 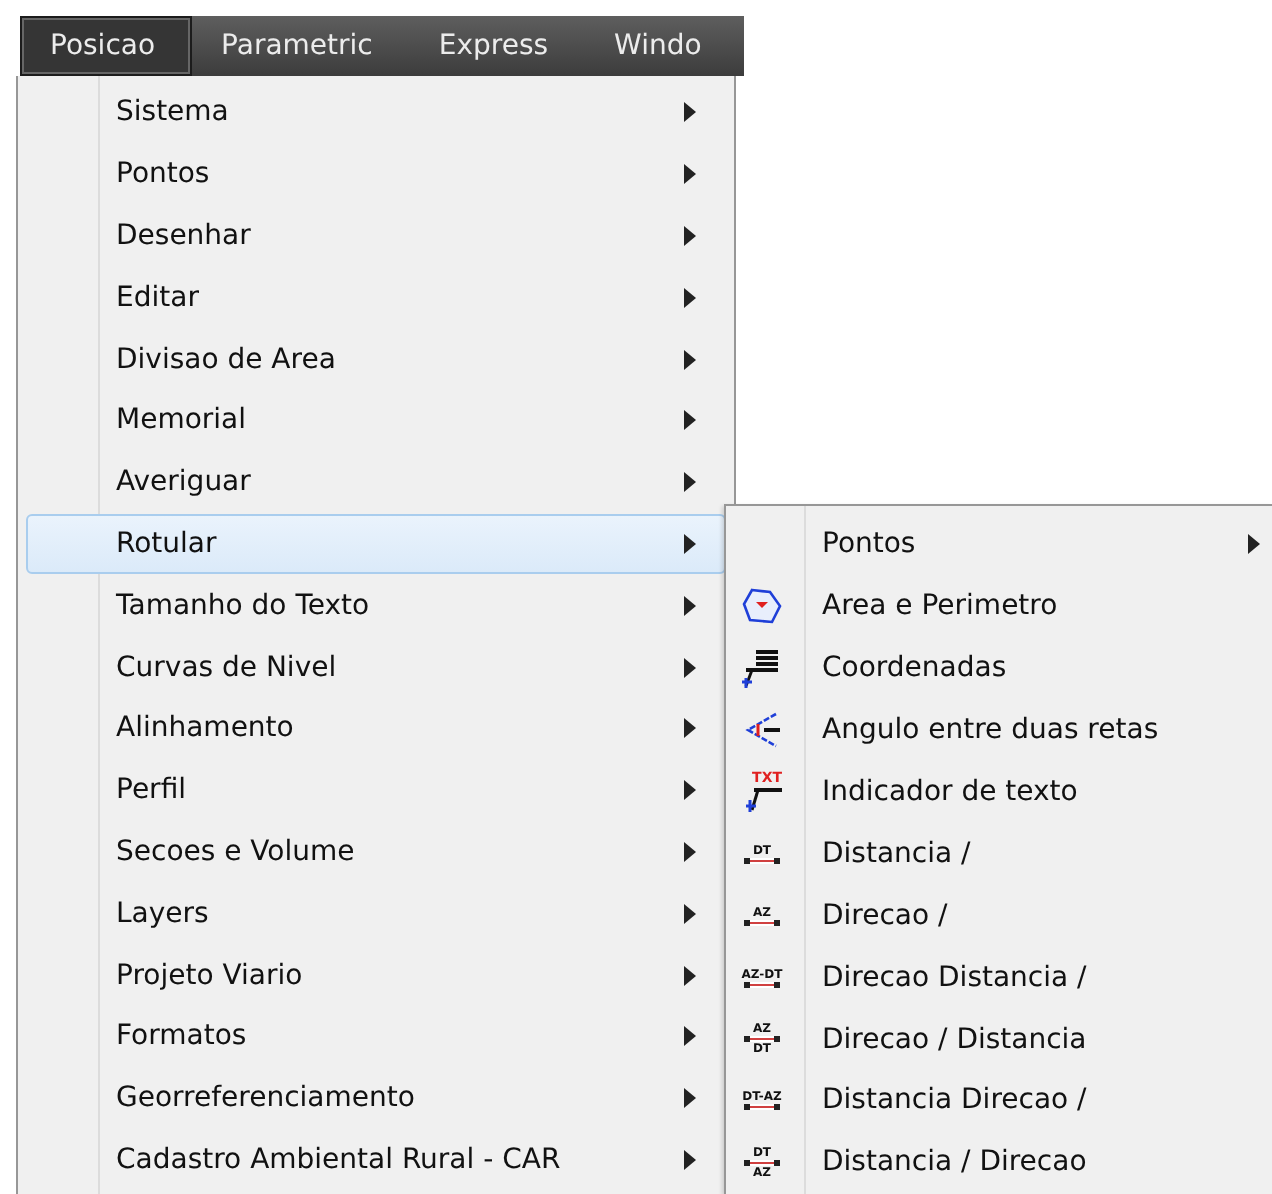 What do you see at coordinates (376, 1098) in the screenshot?
I see `menu-item: Georreferenciamento` at bounding box center [376, 1098].